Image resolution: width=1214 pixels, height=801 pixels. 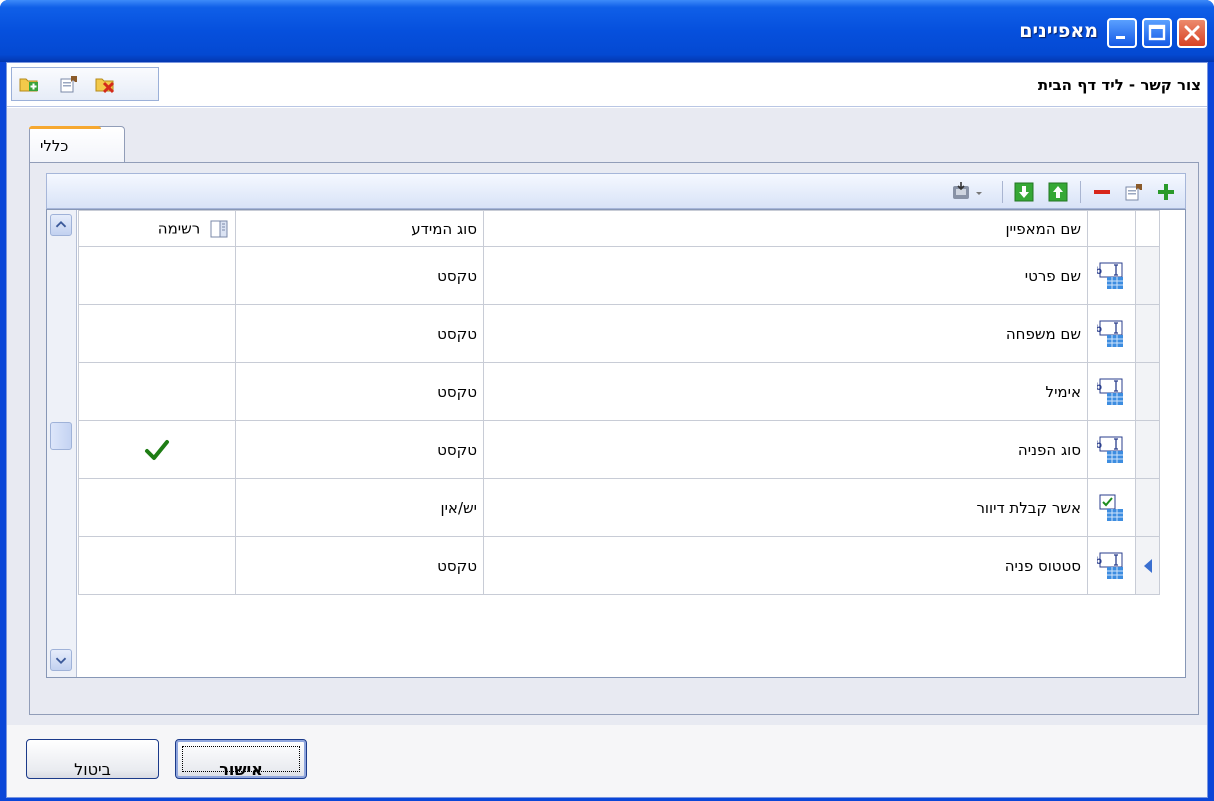 What do you see at coordinates (1111, 228) in the screenshot?
I see `icon-column-header` at bounding box center [1111, 228].